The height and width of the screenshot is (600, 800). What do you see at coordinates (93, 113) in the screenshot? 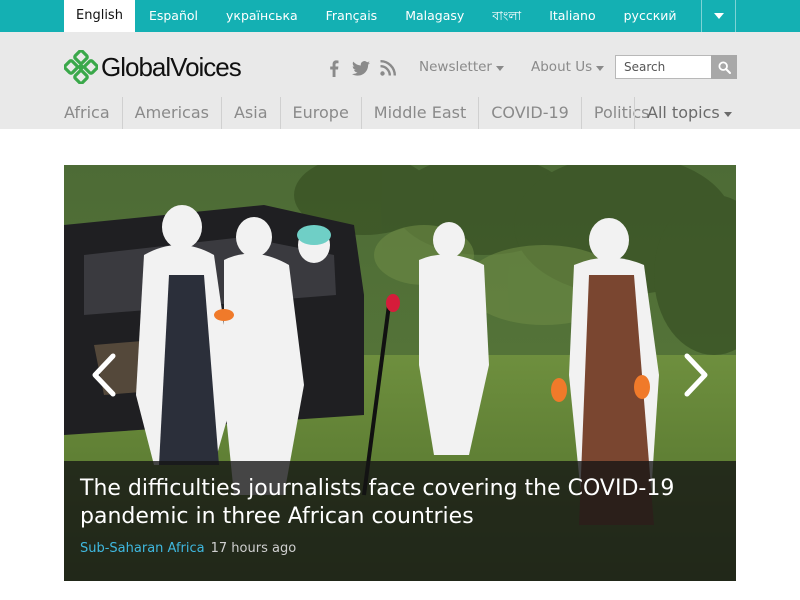
I see `topic-africa: Africa` at bounding box center [93, 113].